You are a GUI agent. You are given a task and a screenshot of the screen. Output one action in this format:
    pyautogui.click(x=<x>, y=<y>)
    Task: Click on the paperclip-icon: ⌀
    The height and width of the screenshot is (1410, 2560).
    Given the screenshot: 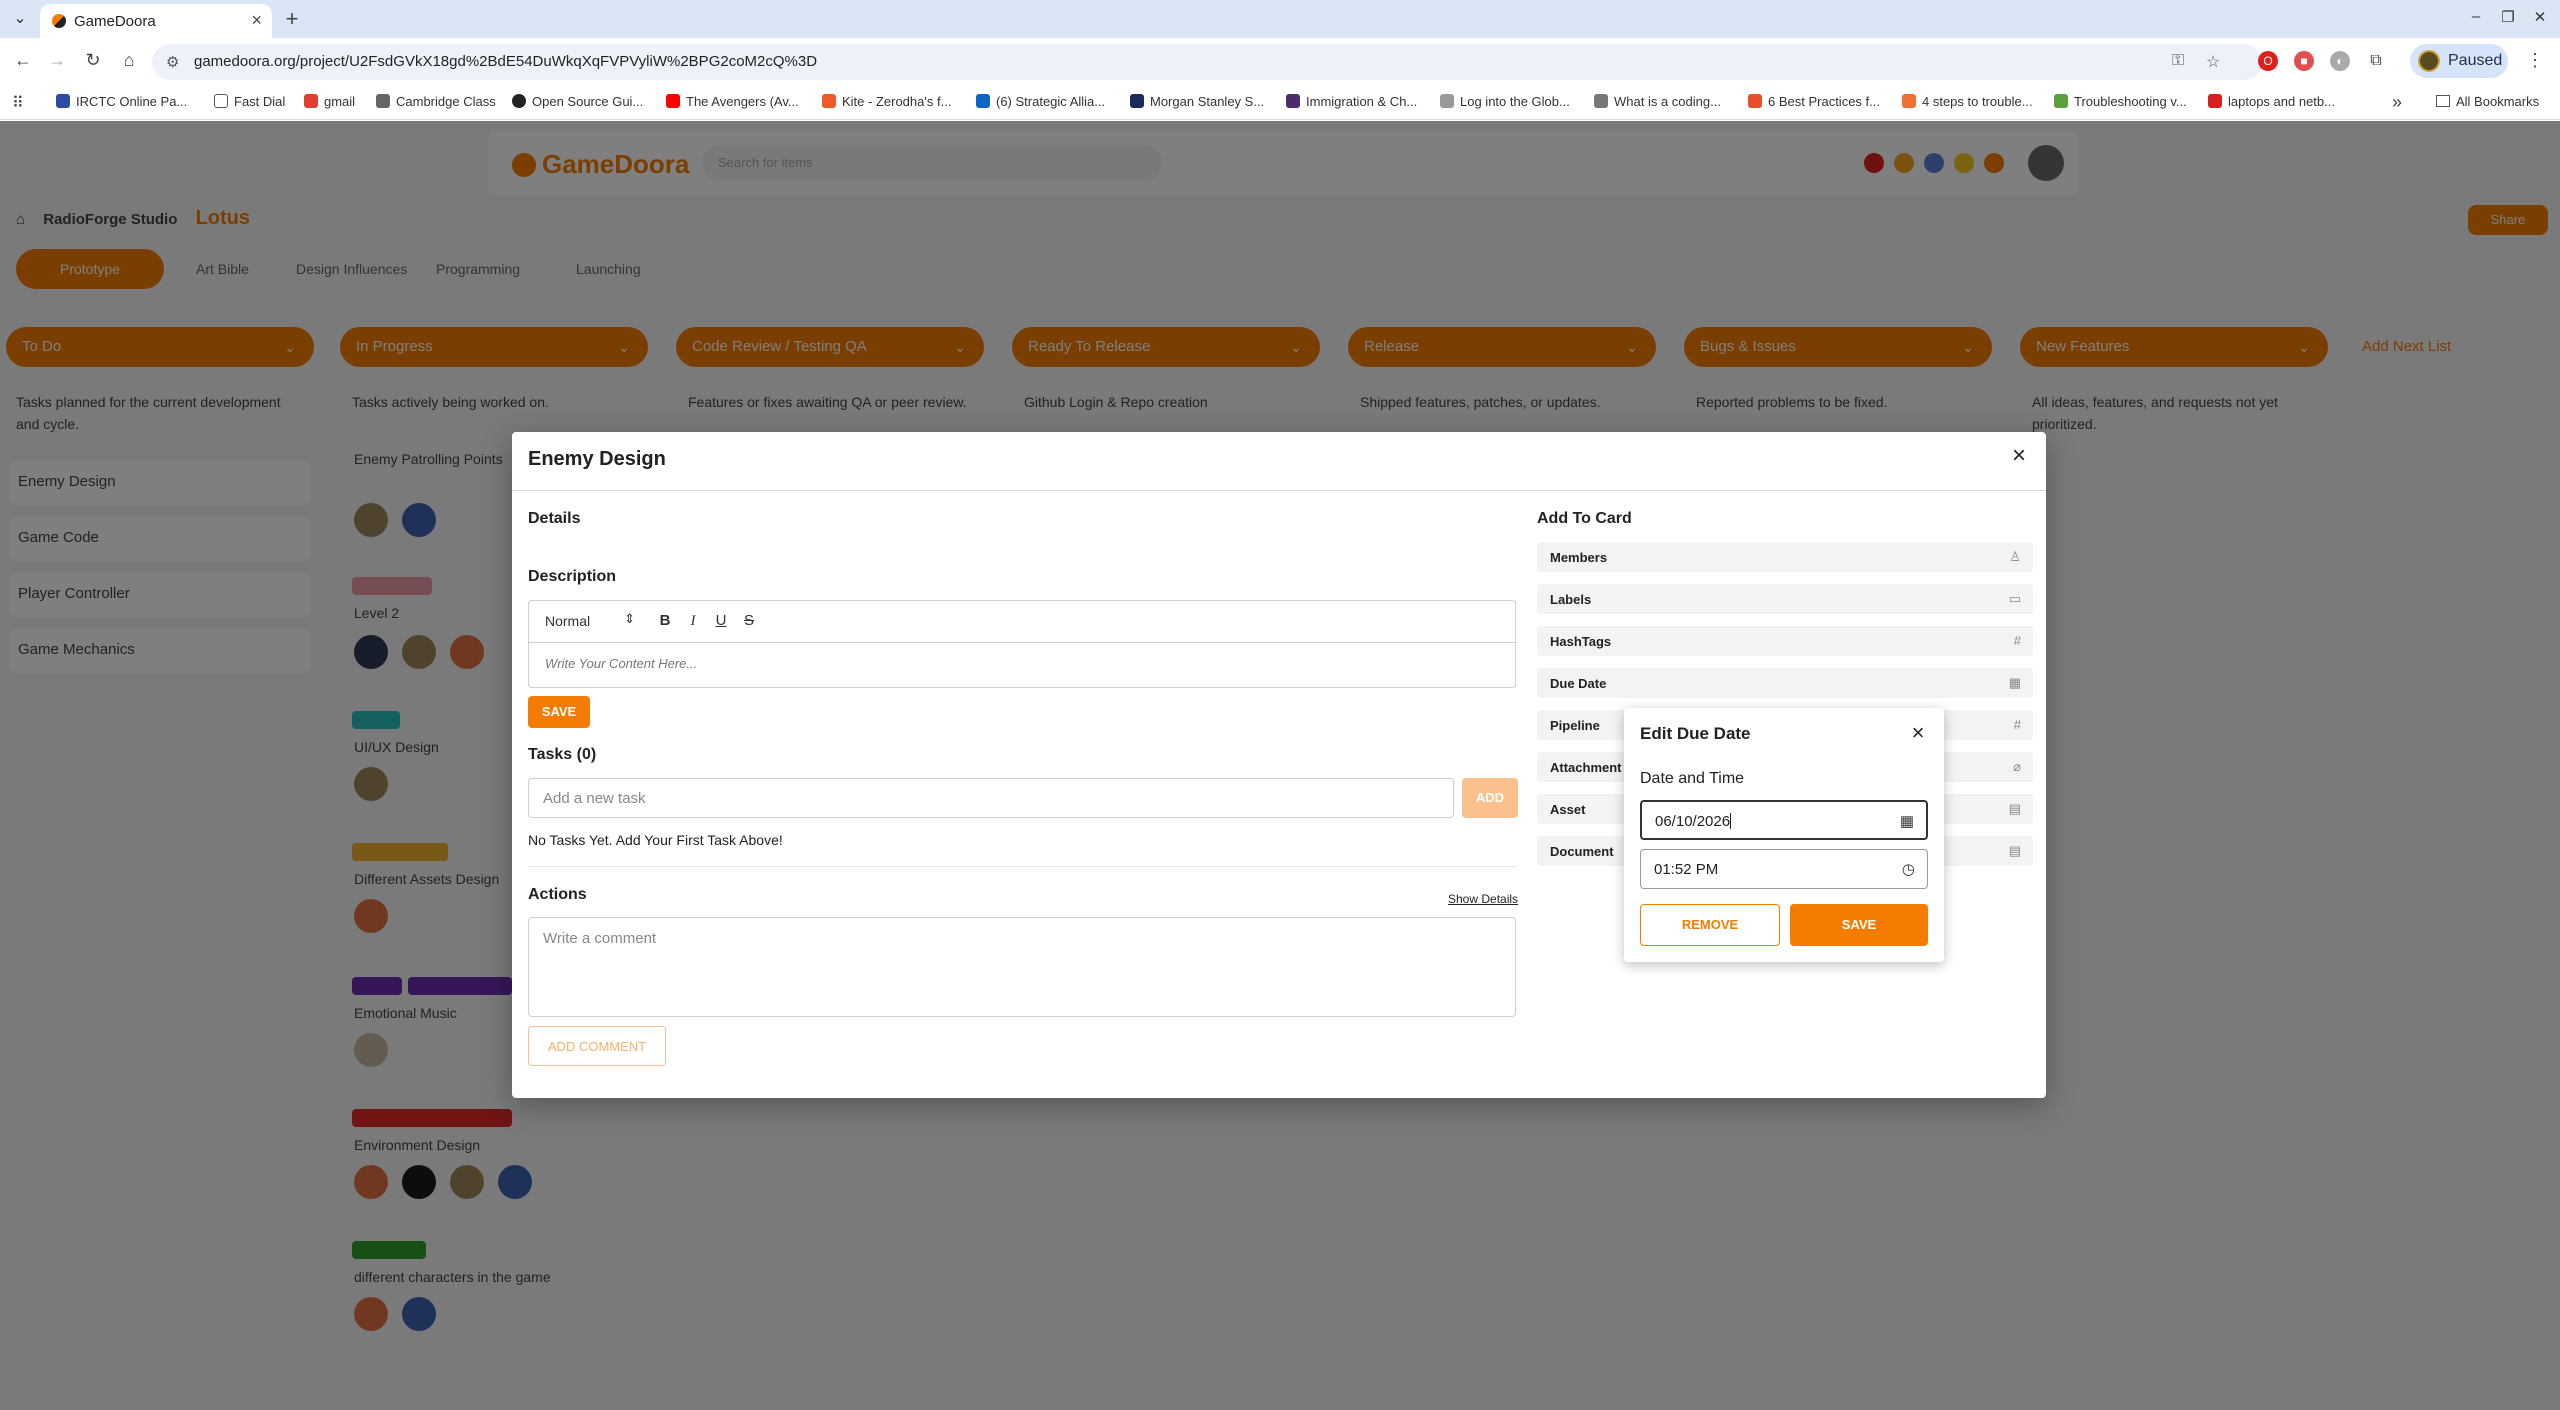 What is the action you would take?
    pyautogui.click(x=2017, y=766)
    